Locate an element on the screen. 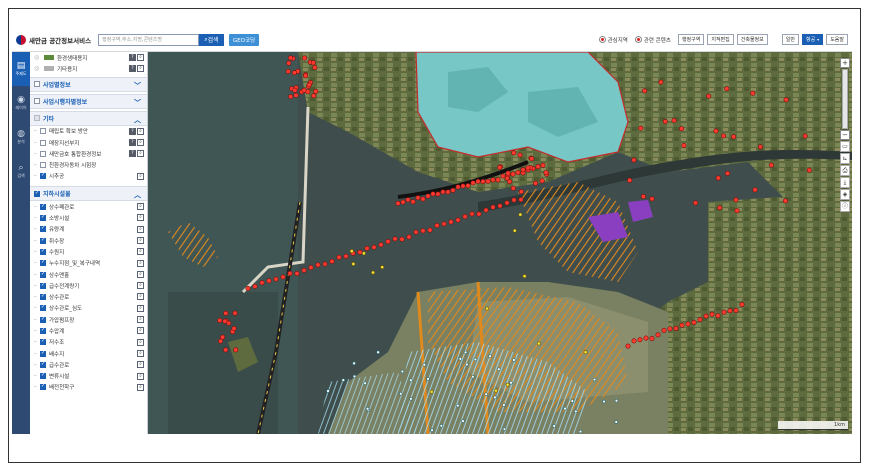  info-icon: ⓘ is located at coordinates (845, 206).